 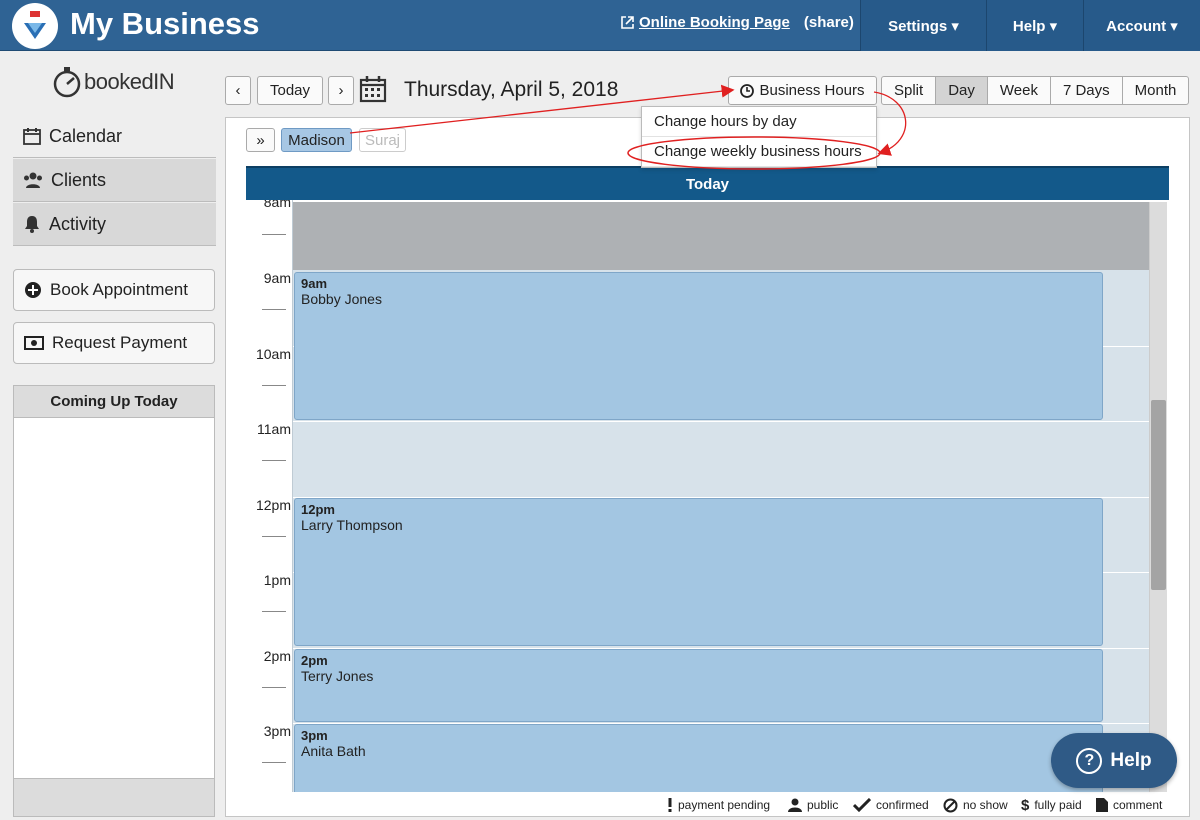 I want to click on appointment-anita-bath: 3pm Anita Bath, so click(x=698, y=758).